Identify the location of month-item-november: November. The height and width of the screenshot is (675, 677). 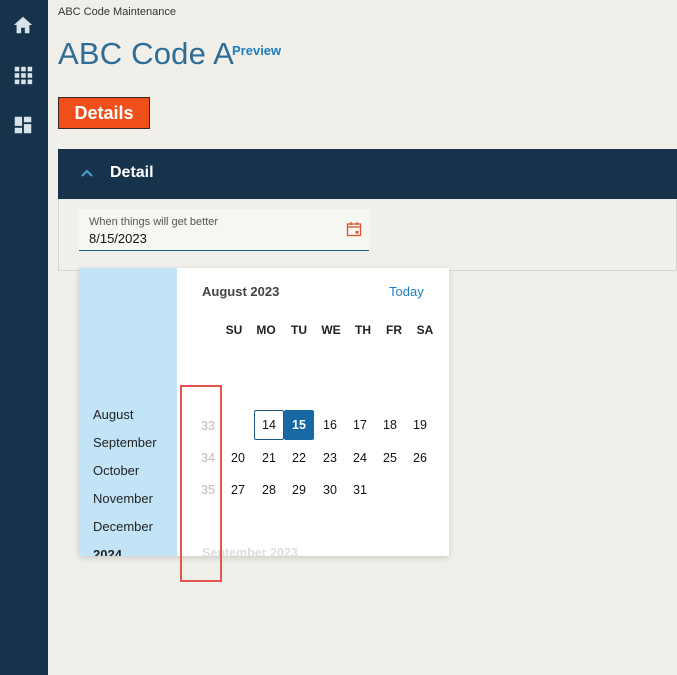
(123, 498).